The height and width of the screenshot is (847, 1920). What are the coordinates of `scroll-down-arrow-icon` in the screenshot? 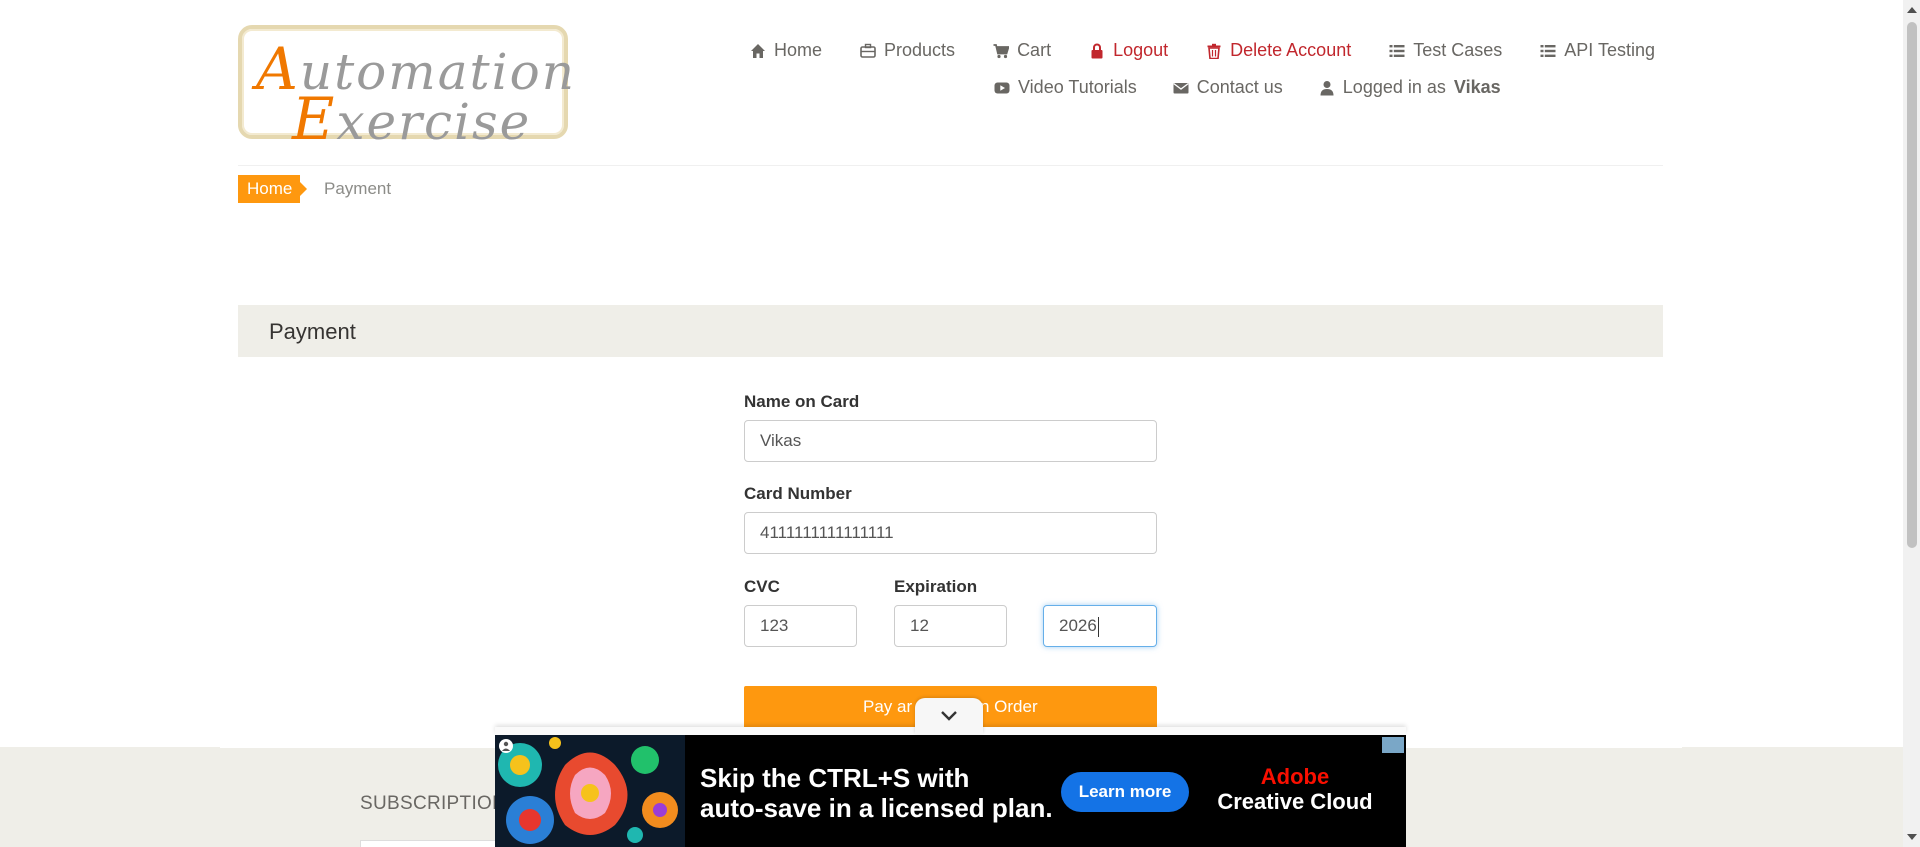 It's located at (1912, 837).